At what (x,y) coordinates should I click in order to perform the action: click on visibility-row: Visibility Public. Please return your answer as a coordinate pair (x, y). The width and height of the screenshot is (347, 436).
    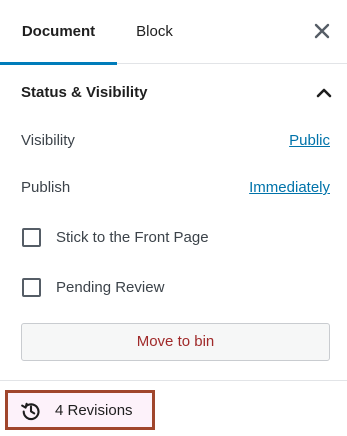
    Looking at the image, I should click on (173, 141).